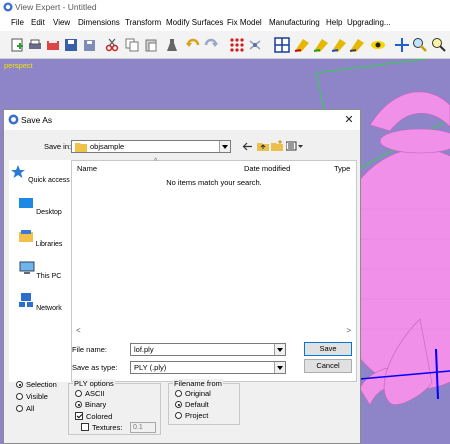 This screenshot has height=444, width=450. What do you see at coordinates (94, 383) in the screenshot?
I see `ply-options-title: PLY options` at bounding box center [94, 383].